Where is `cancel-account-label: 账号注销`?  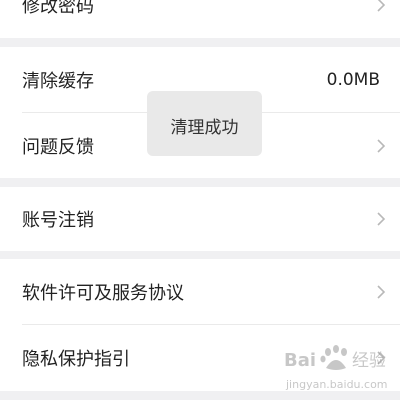
cancel-account-label: 账号注销 is located at coordinates (58, 220).